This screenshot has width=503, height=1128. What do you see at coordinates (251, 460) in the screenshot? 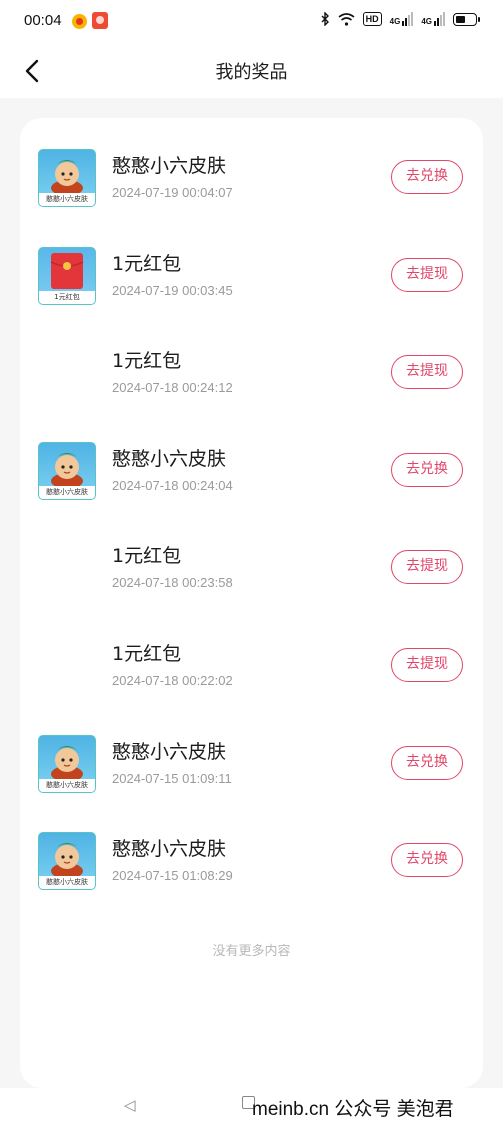
I see `prize-item: 憨憨小六皮肤 憨憨小六皮肤 2024-07-18 00:24:04 去兑换` at bounding box center [251, 460].